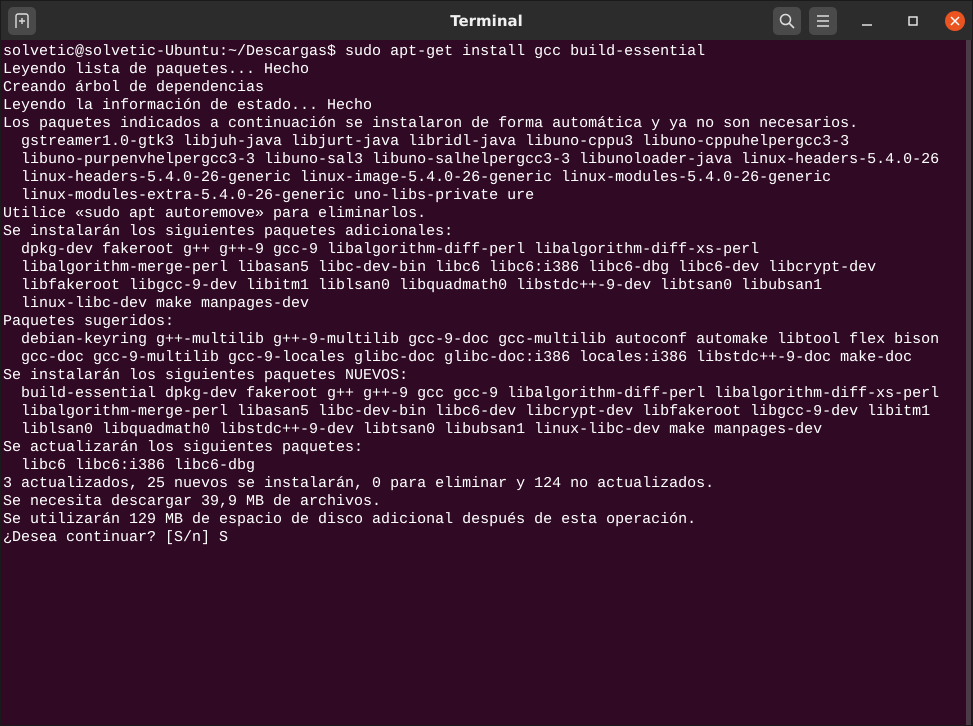 The width and height of the screenshot is (973, 726). What do you see at coordinates (215, 214) in the screenshot?
I see `terminal-line: Utilice «sudo apt autoremove» para eliminarlos.` at bounding box center [215, 214].